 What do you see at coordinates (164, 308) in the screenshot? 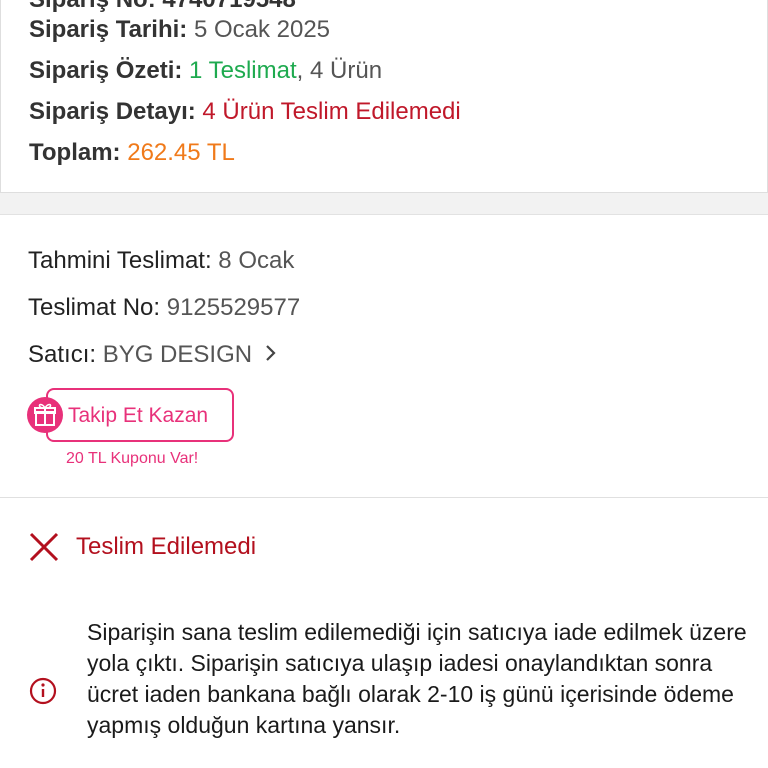
I see `delivery-number-row: Teslimat No: 9125529577` at bounding box center [164, 308].